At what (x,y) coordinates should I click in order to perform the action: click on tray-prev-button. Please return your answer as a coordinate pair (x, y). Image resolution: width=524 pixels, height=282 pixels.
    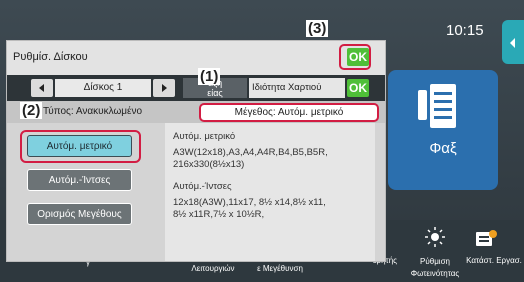
    Looking at the image, I should click on (42, 88).